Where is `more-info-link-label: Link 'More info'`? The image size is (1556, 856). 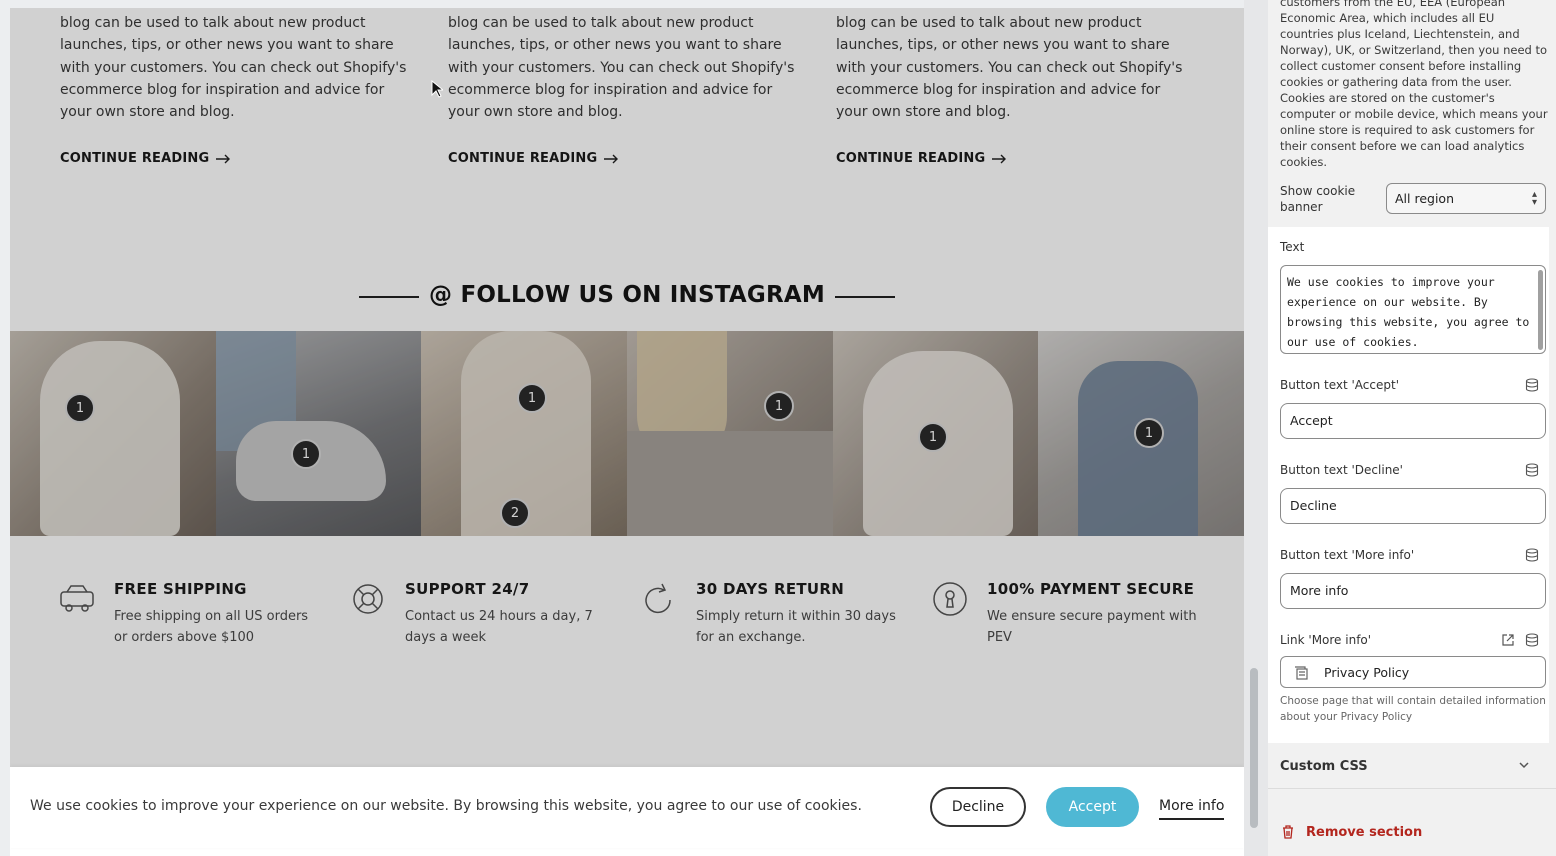
more-info-link-label: Link 'More info' is located at coordinates (1326, 640).